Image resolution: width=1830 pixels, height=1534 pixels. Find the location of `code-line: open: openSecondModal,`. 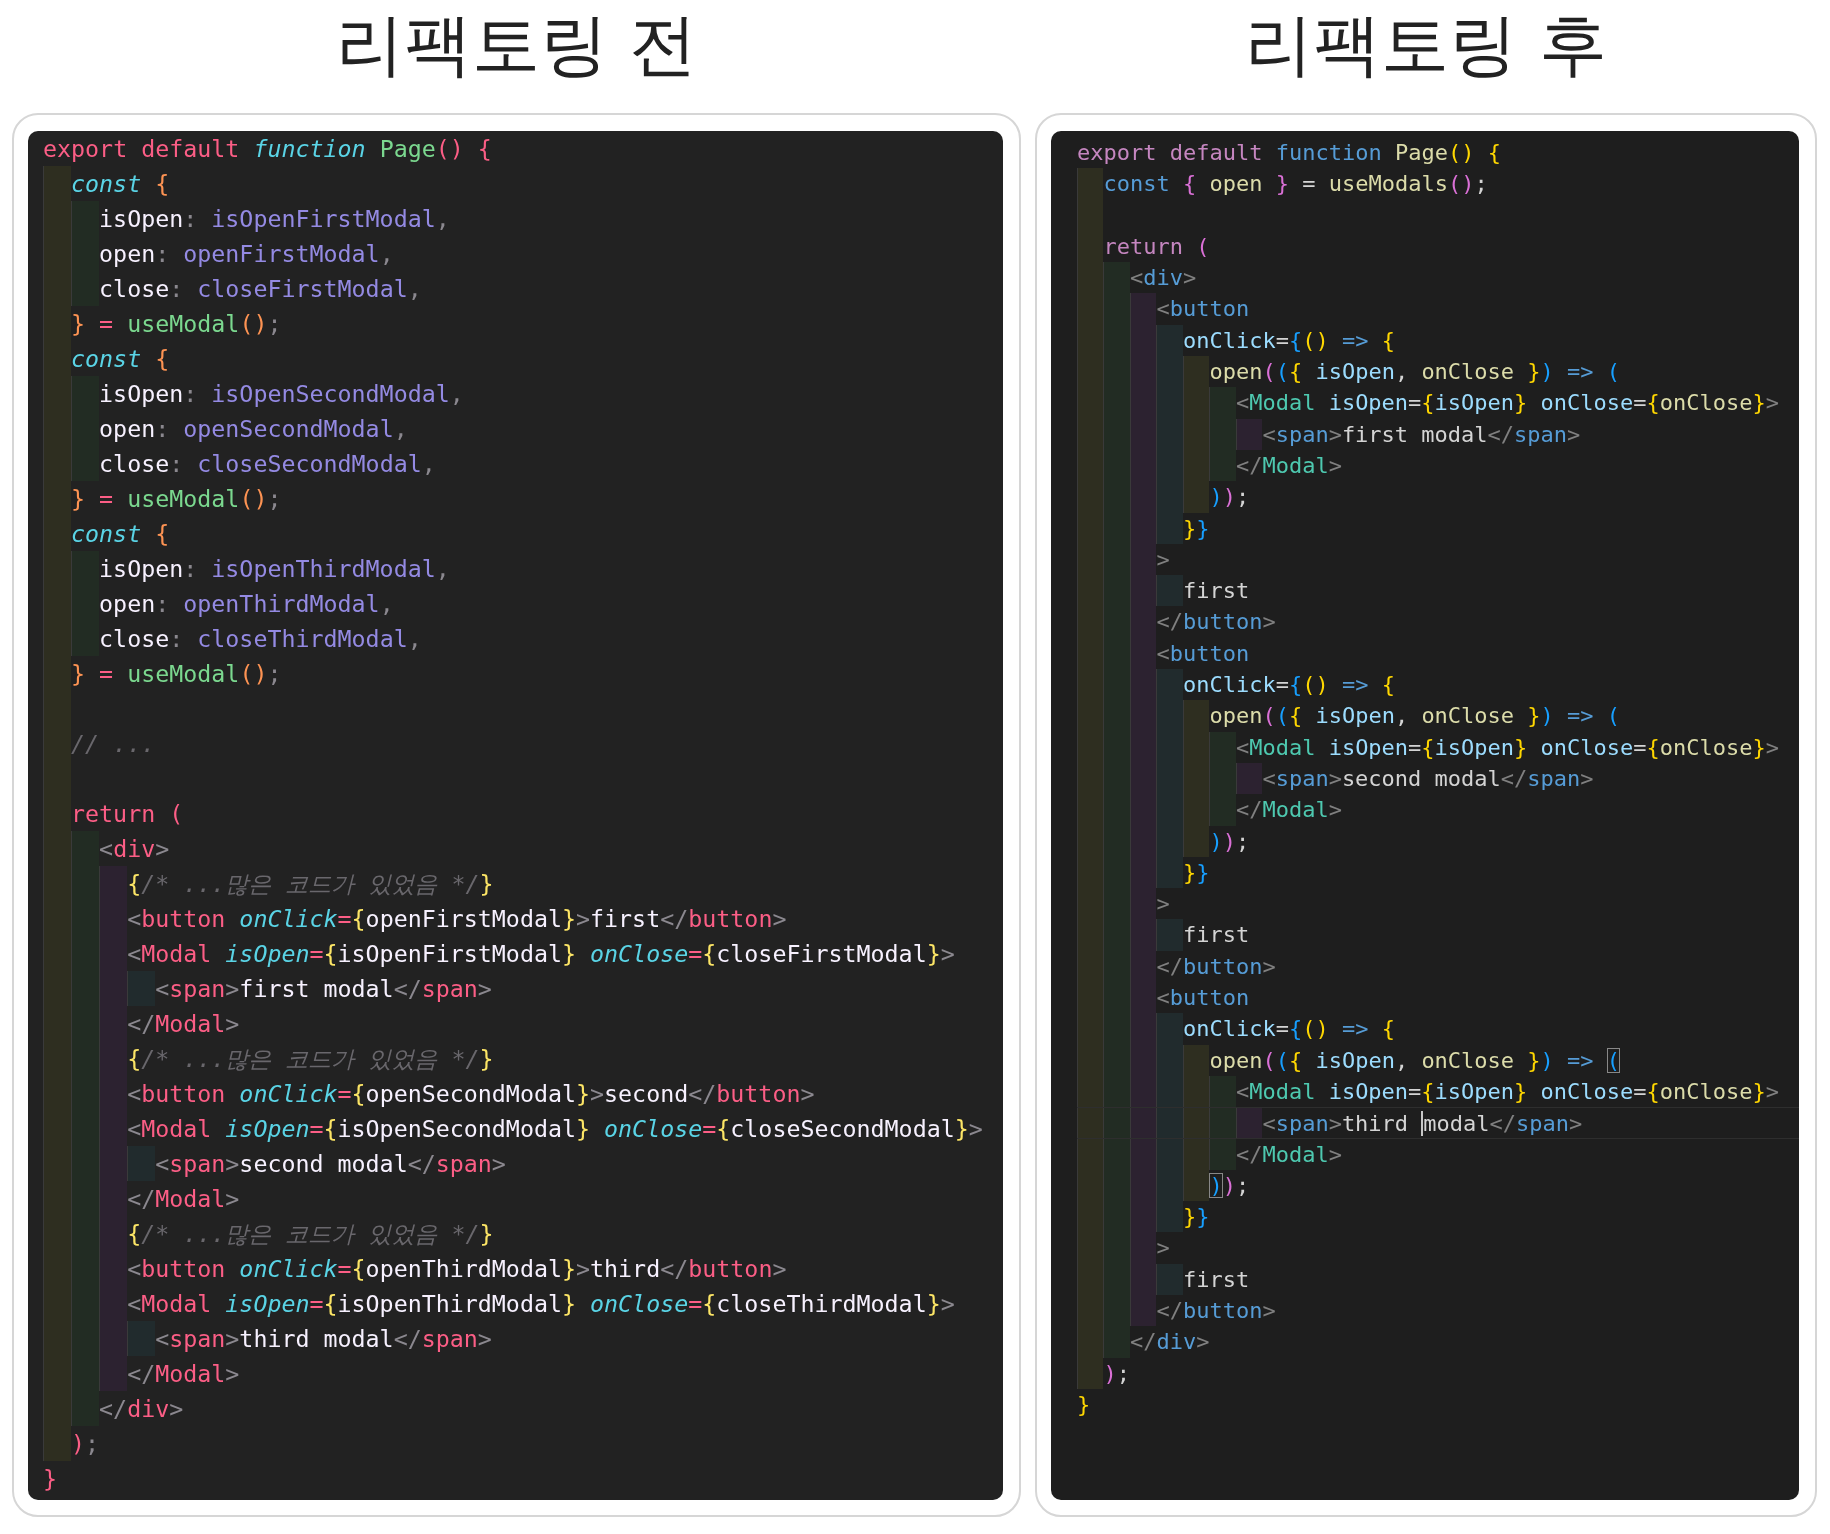

code-line: open: openSecondModal, is located at coordinates (253, 429).